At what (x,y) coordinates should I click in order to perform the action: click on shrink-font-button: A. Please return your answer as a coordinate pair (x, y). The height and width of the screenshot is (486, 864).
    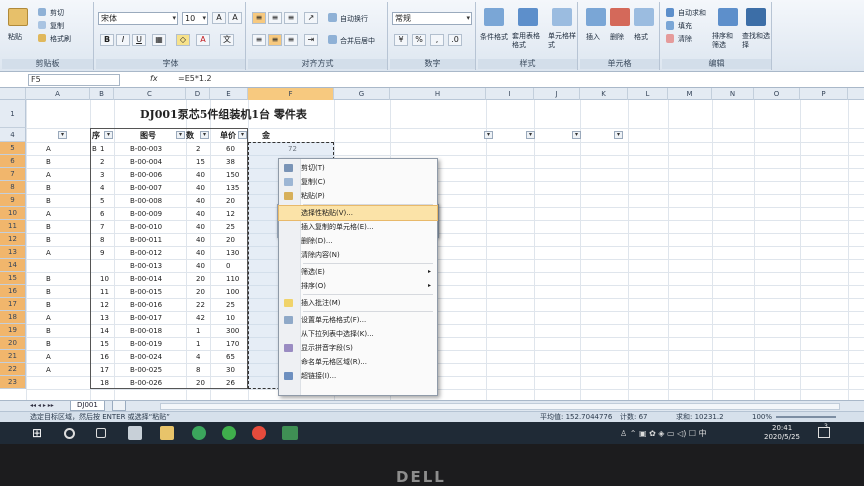
    Looking at the image, I should click on (235, 18).